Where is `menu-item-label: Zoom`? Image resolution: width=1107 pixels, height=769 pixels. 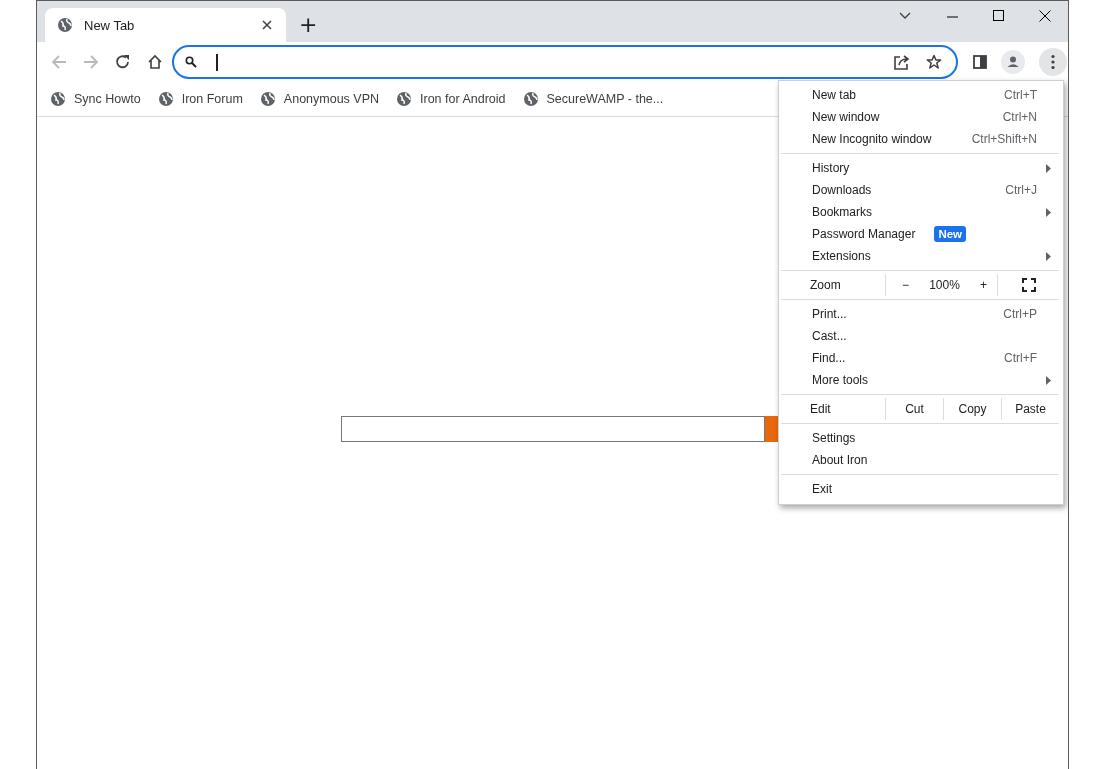
menu-item-label: Zoom is located at coordinates (825, 285).